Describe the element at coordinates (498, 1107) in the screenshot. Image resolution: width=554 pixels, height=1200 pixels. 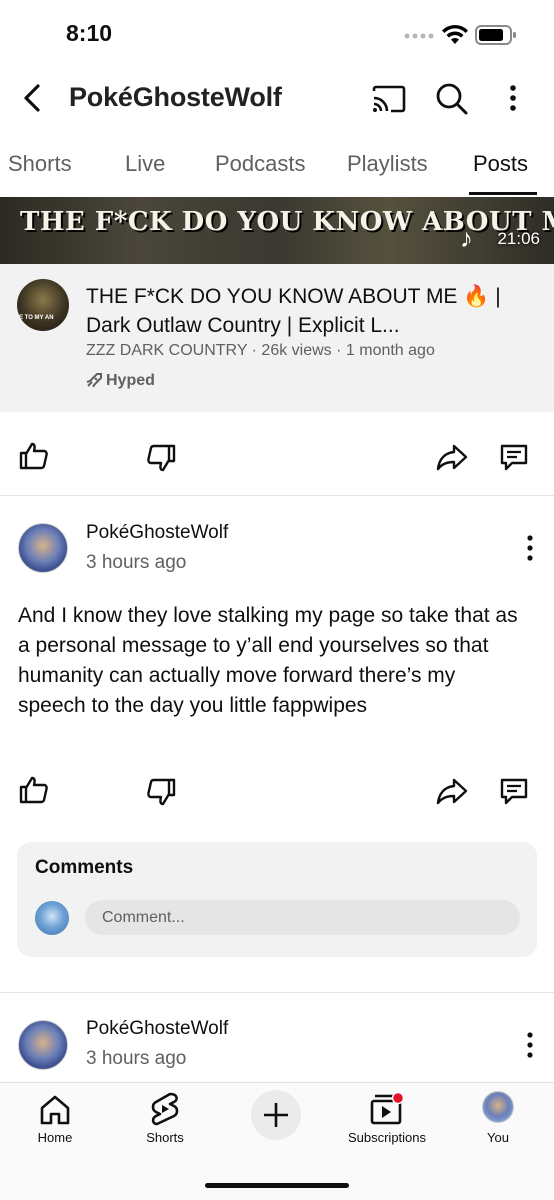
I see `you-avatar` at that location.